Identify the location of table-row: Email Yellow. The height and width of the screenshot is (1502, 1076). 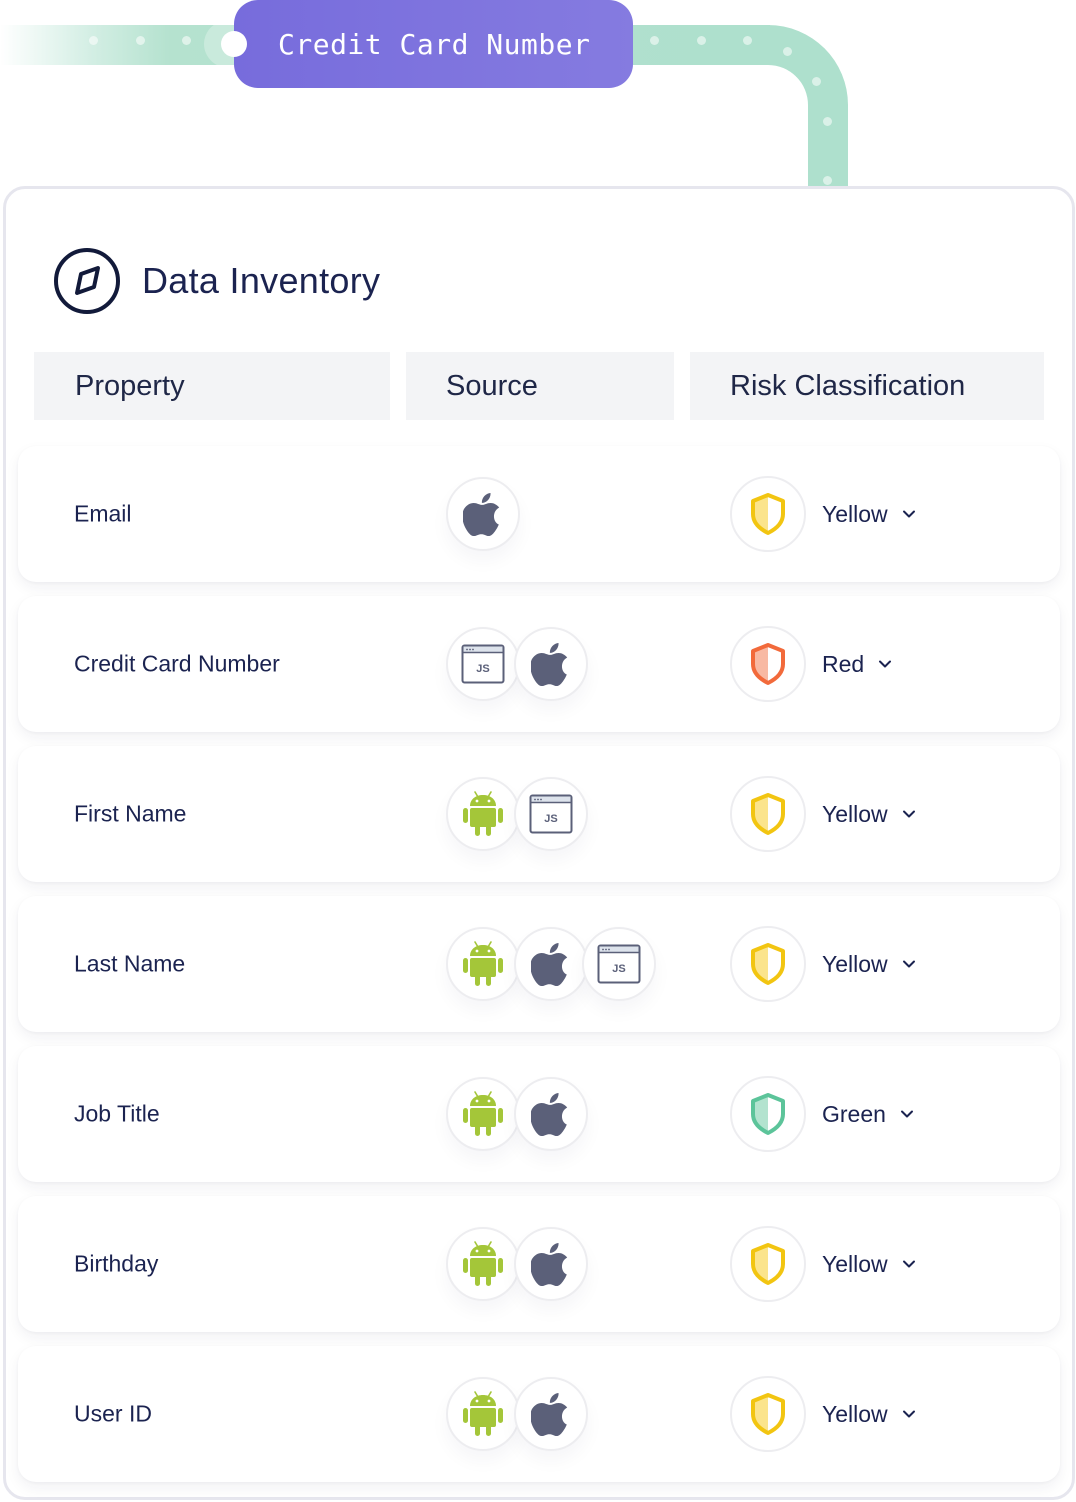
(539, 514).